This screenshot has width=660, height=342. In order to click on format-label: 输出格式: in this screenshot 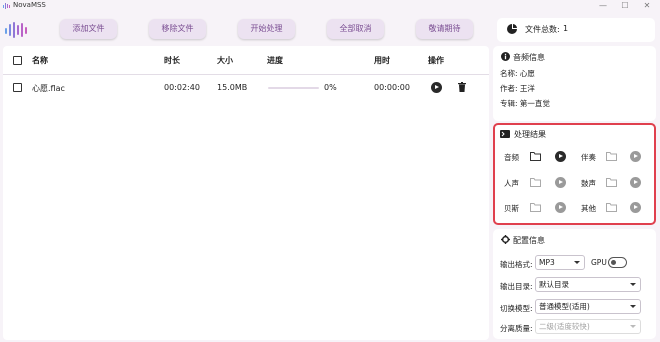, I will do `click(516, 264)`.